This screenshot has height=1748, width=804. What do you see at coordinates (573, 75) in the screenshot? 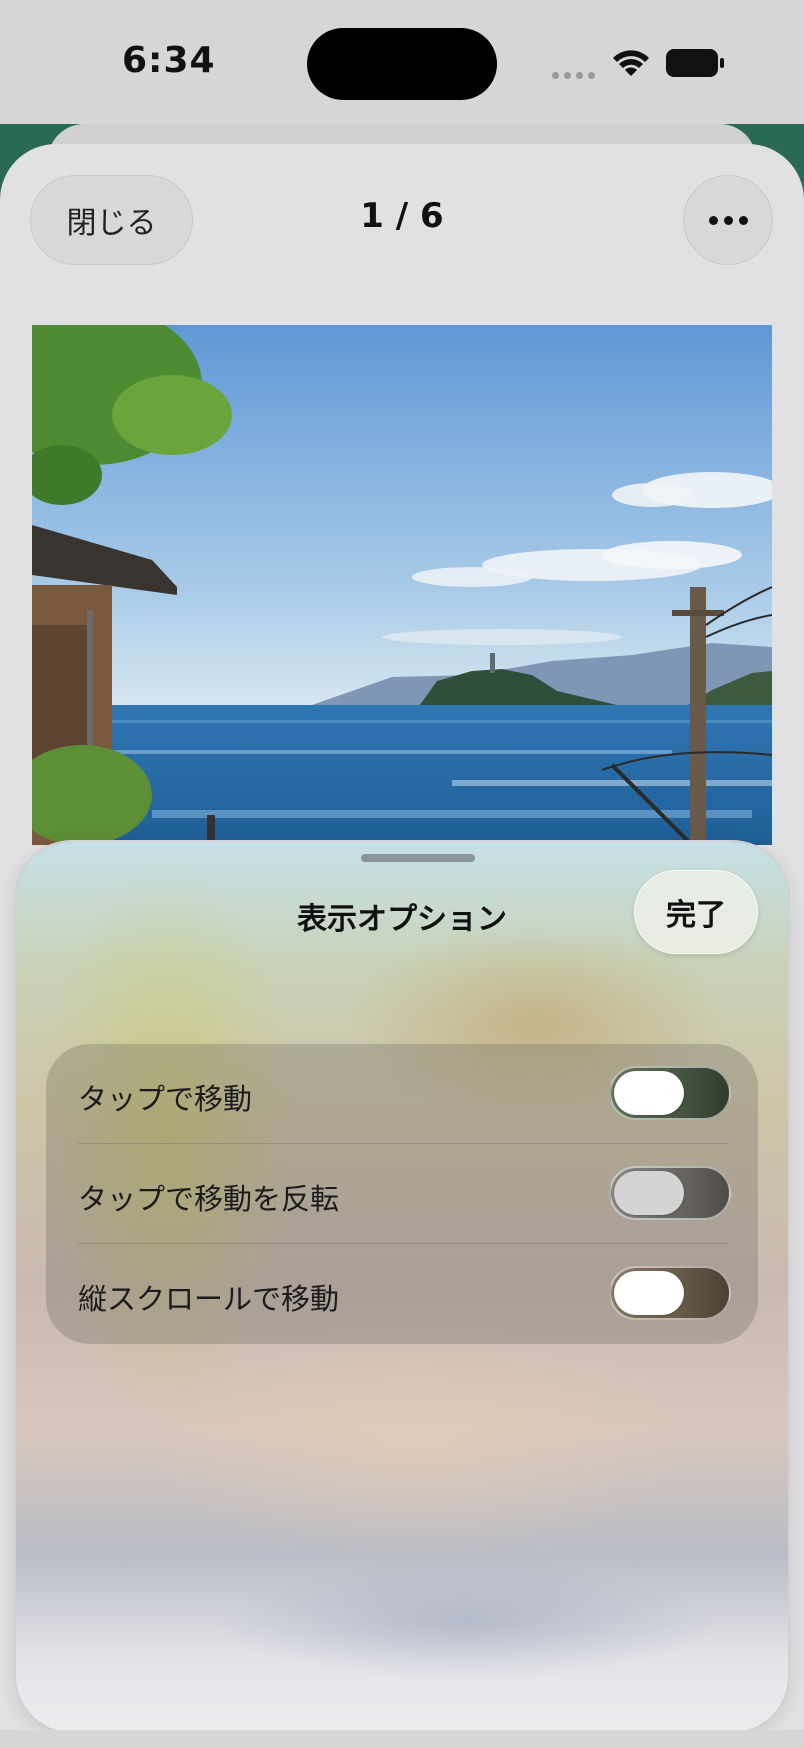
I see `cellular-signal-icon` at bounding box center [573, 75].